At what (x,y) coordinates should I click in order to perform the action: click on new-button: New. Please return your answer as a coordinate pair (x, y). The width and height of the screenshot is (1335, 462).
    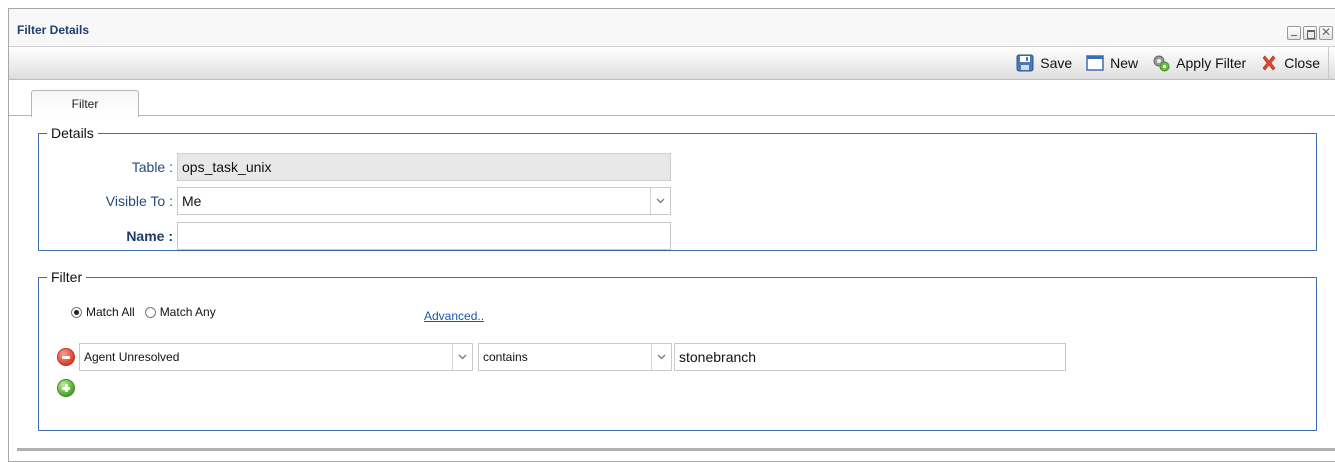
    Looking at the image, I should click on (1112, 63).